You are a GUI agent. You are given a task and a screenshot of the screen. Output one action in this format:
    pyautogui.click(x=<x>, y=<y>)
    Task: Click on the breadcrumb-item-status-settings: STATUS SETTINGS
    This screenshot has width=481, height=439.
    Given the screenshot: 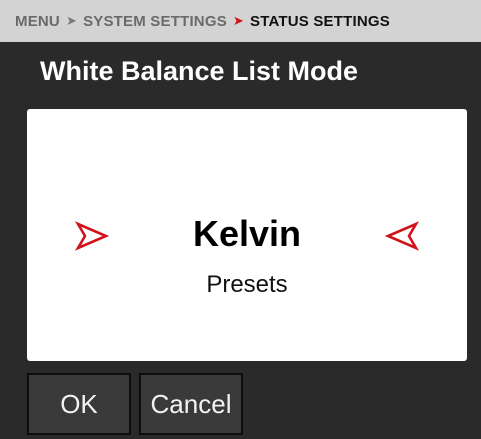 What is the action you would take?
    pyautogui.click(x=320, y=21)
    